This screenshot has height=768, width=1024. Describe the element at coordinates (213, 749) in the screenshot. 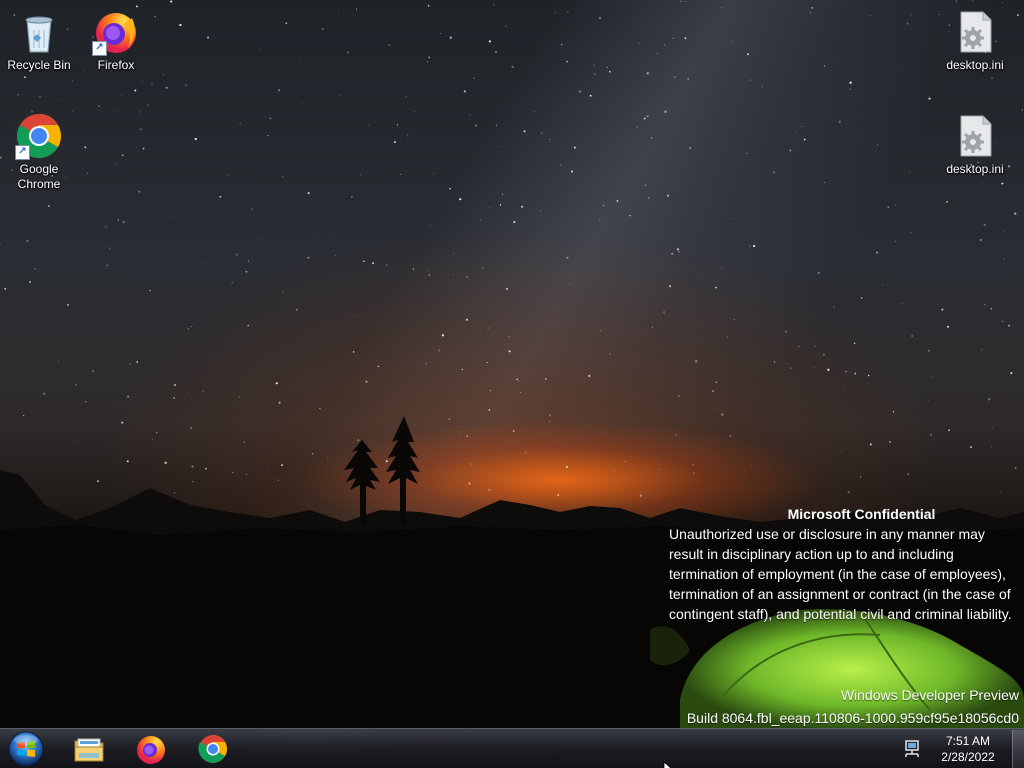

I see `taskbar-chrome` at that location.